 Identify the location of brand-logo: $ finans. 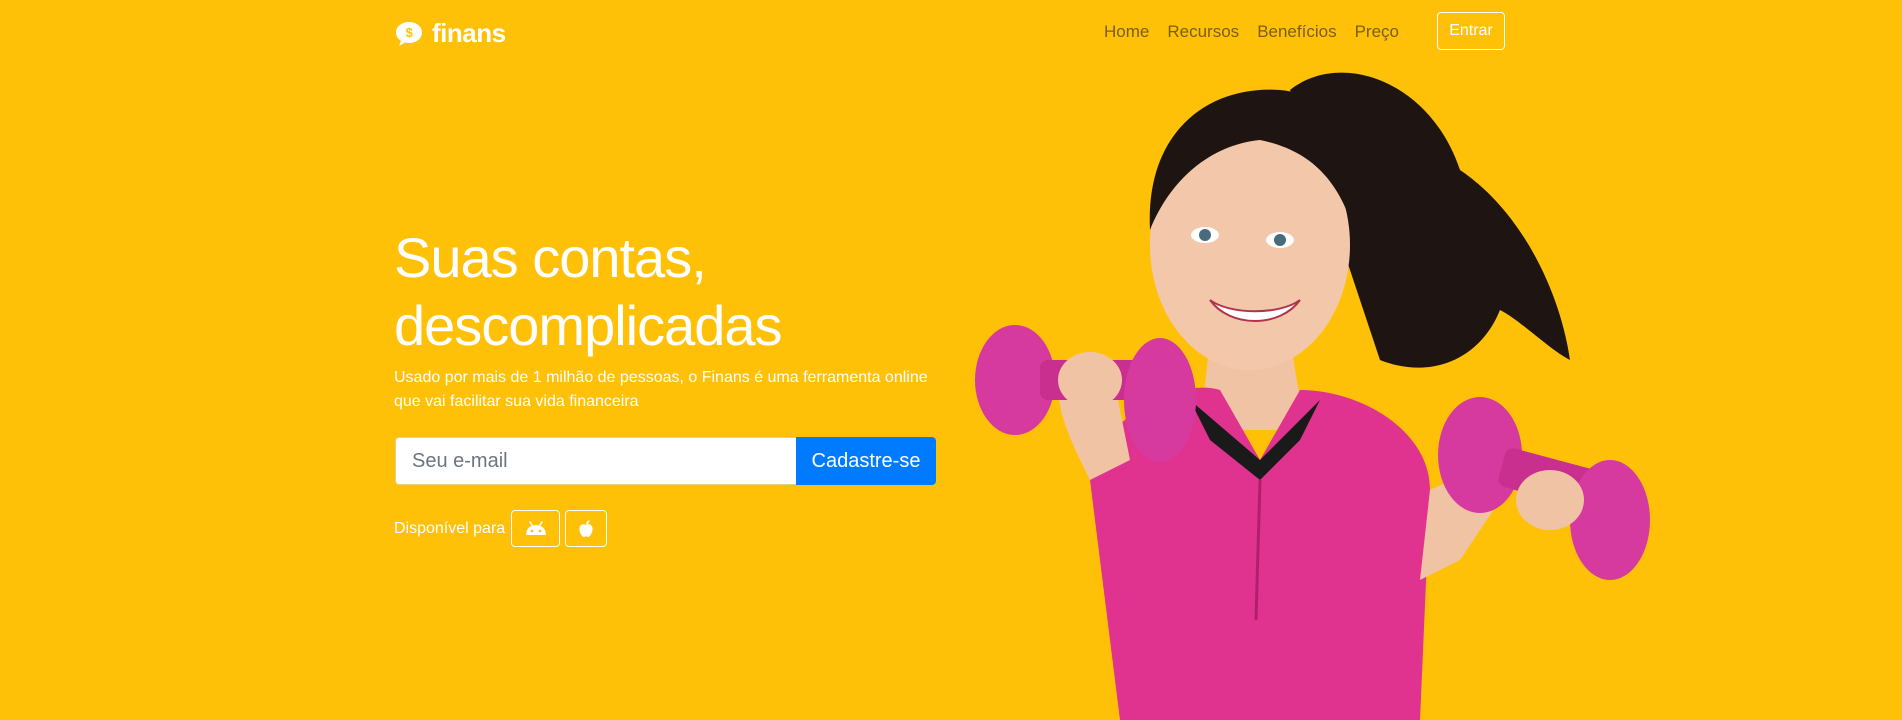
(450, 33).